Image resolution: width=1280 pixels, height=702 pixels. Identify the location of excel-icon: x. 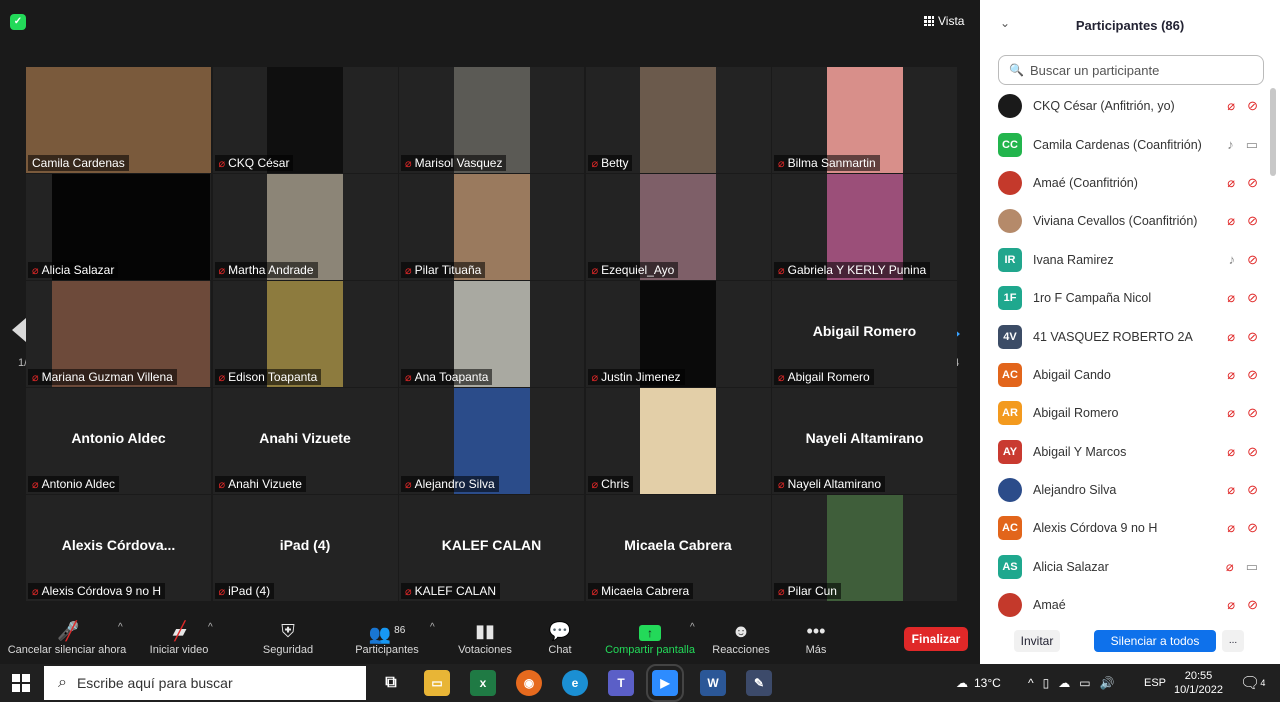
(483, 683).